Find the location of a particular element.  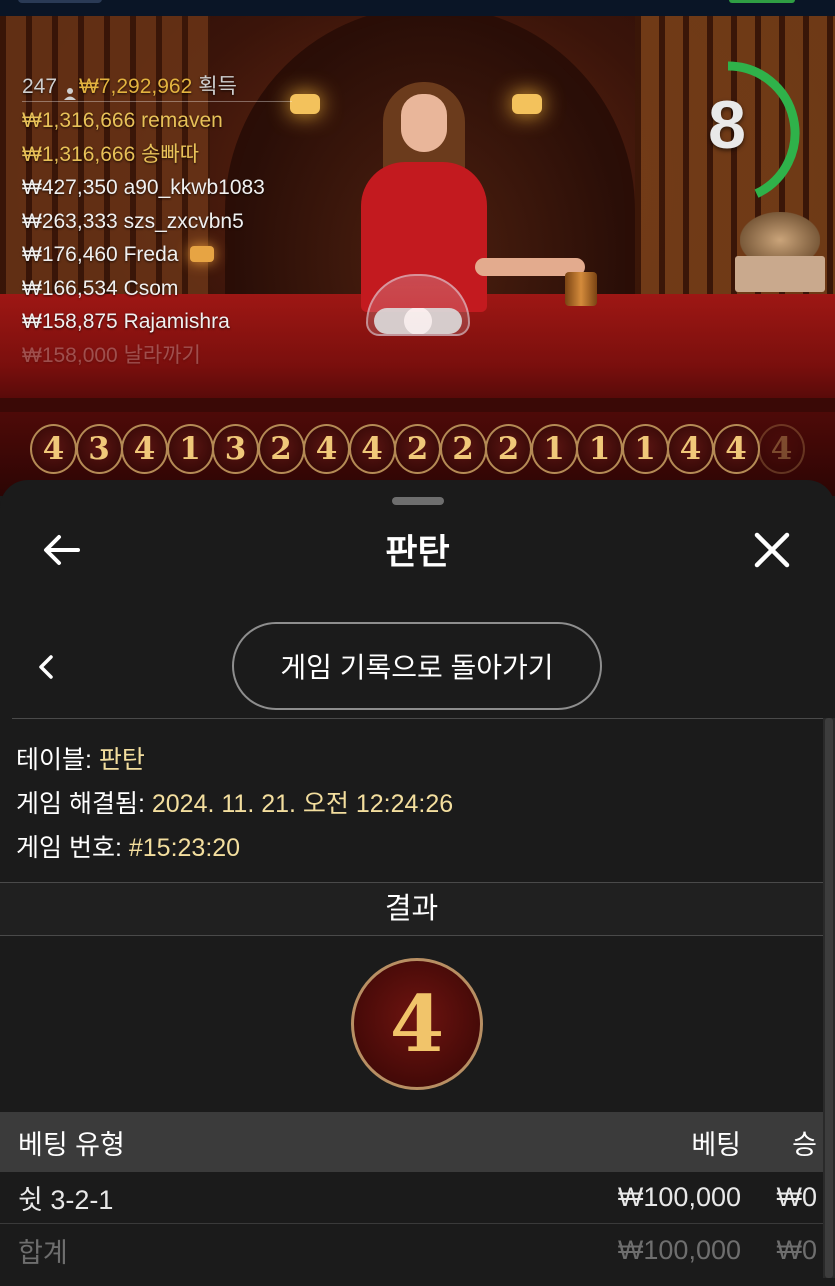

sheet-drag-handle is located at coordinates (418, 501).